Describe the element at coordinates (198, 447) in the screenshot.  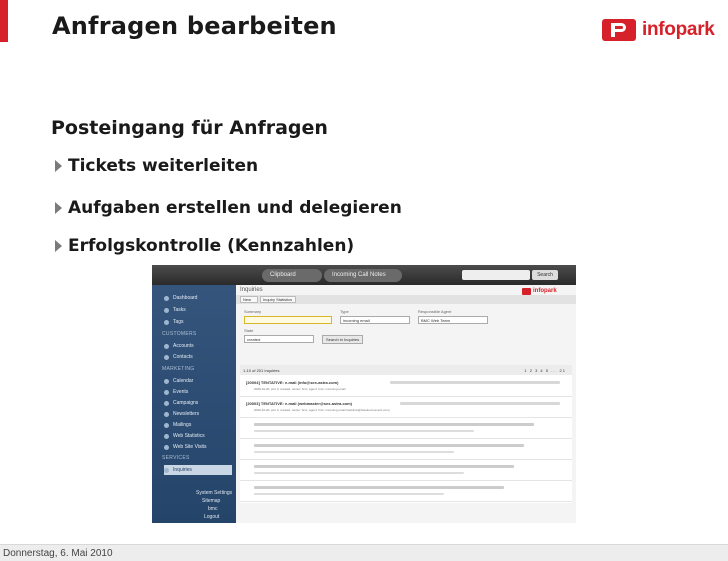
I see `sidebar-item-web-site-visits: Web Site Visits` at that location.